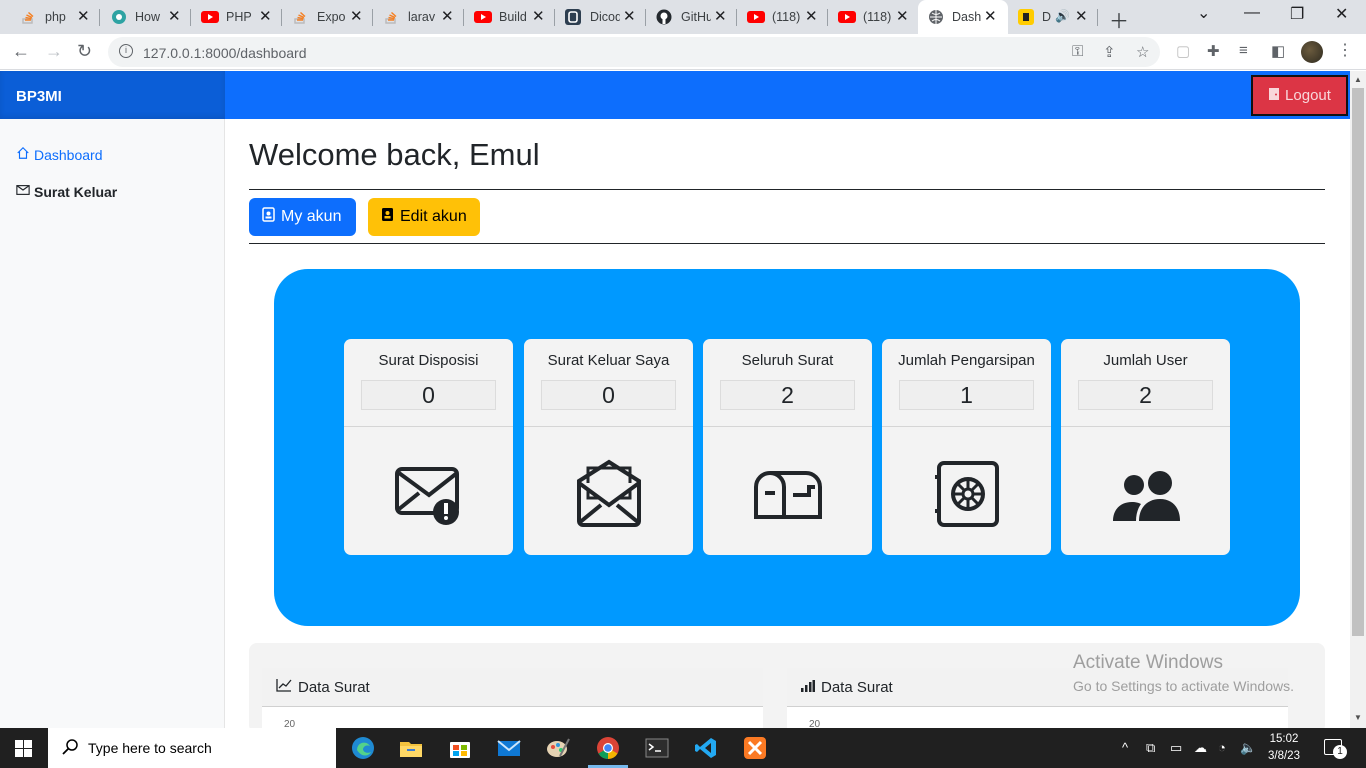  What do you see at coordinates (112, 423) in the screenshot?
I see `sidebar: Dashboard Surat Keluar` at bounding box center [112, 423].